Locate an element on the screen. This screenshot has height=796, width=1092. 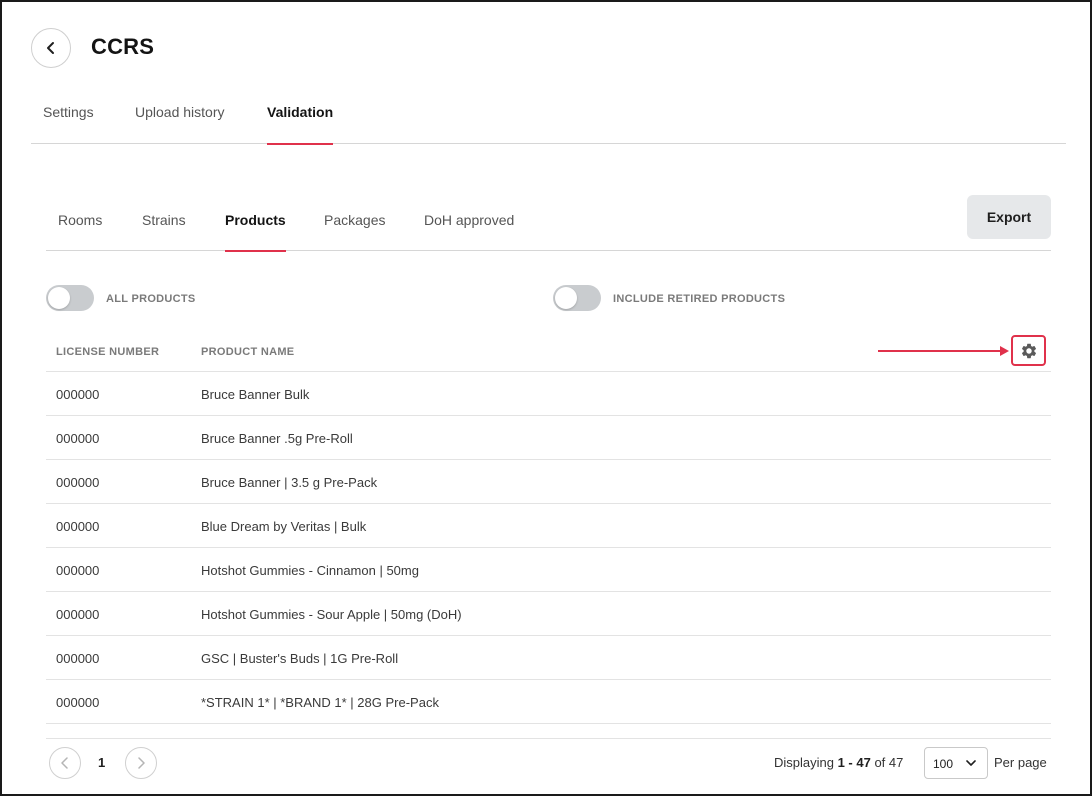
include-retired-toggle is located at coordinates (577, 298).